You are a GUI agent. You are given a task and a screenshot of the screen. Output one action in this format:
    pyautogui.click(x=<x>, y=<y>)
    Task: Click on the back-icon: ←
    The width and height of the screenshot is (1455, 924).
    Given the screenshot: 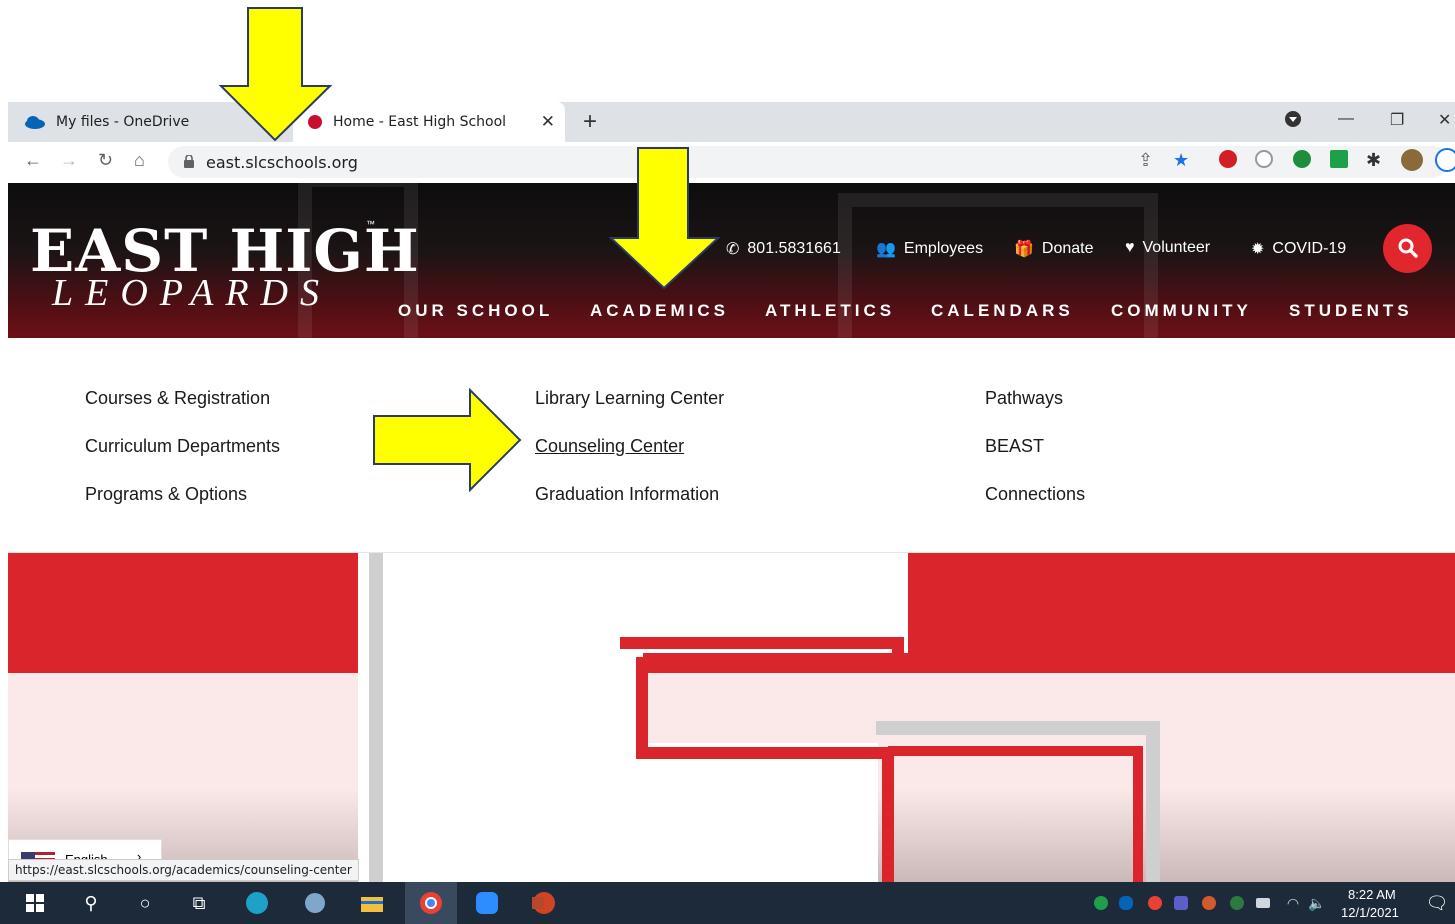 What is the action you would take?
    pyautogui.click(x=33, y=160)
    